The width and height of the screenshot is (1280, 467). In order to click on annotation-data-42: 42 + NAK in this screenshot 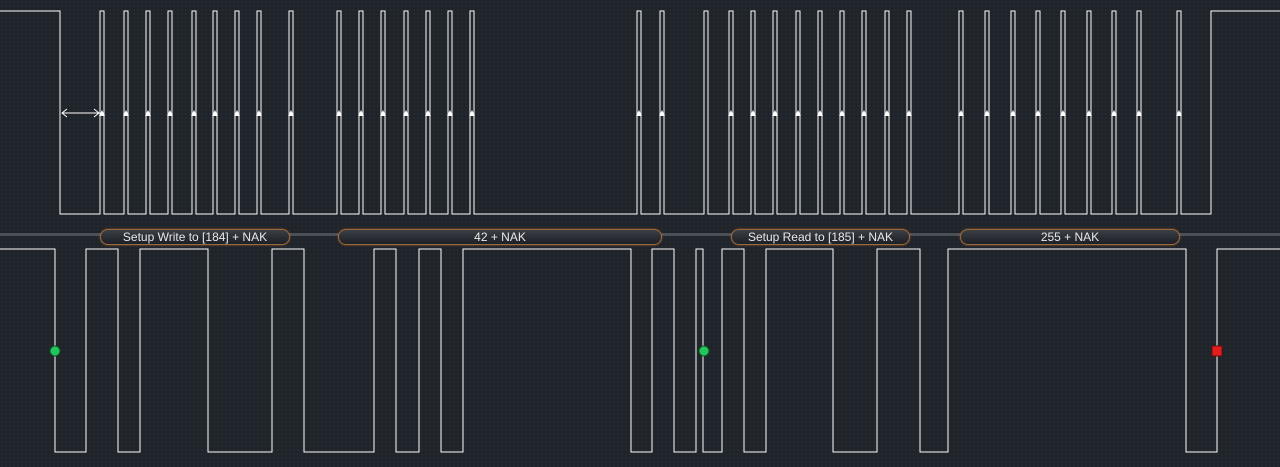, I will do `click(500, 237)`.